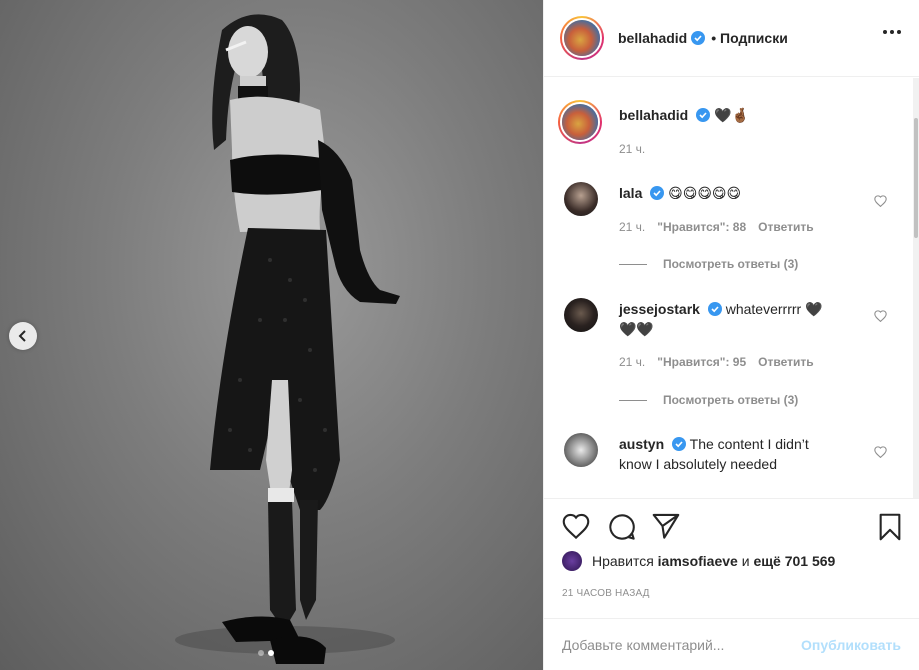 The image size is (919, 670). I want to click on caption-username: bellahadid, so click(653, 115).